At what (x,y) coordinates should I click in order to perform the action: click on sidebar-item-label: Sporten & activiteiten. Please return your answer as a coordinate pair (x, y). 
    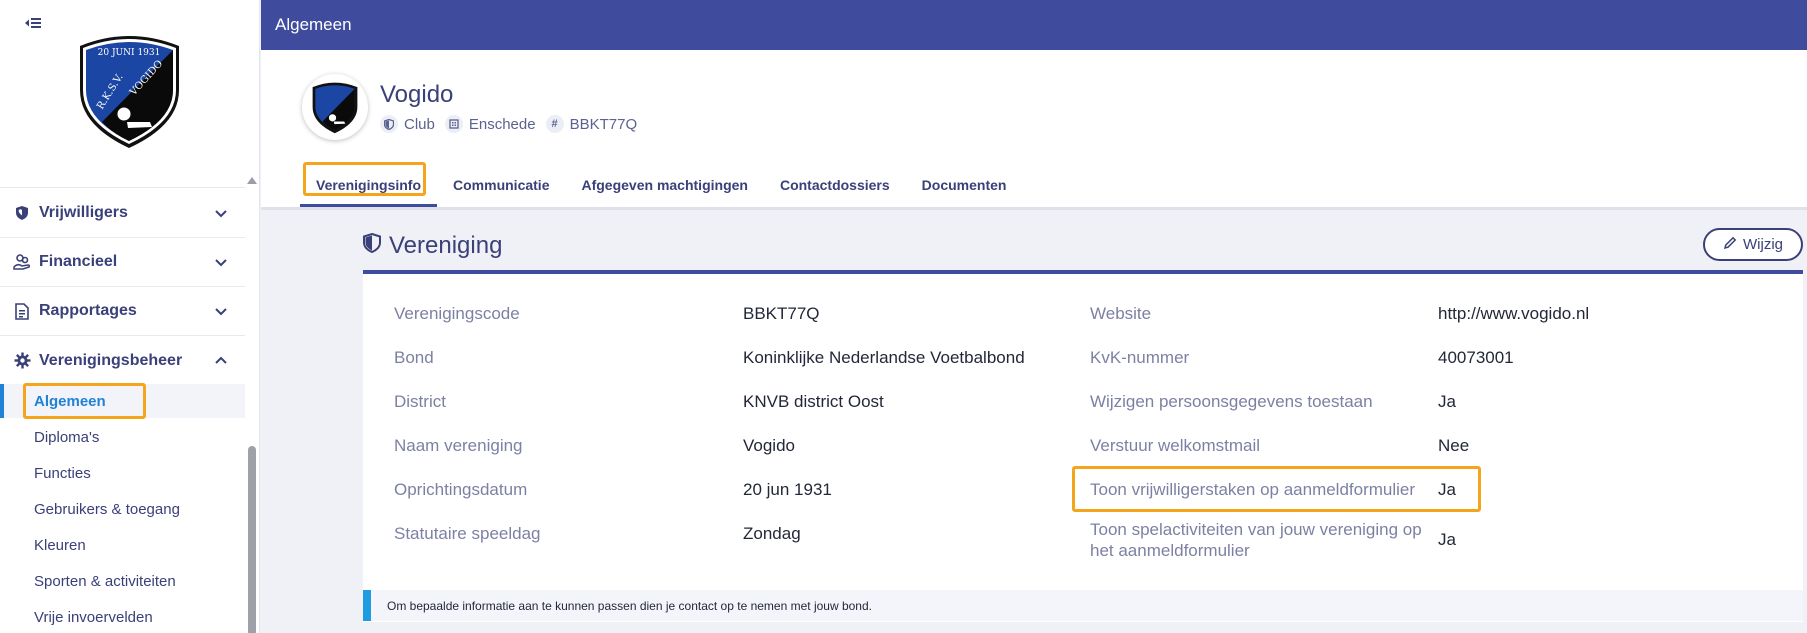
    Looking at the image, I should click on (105, 581).